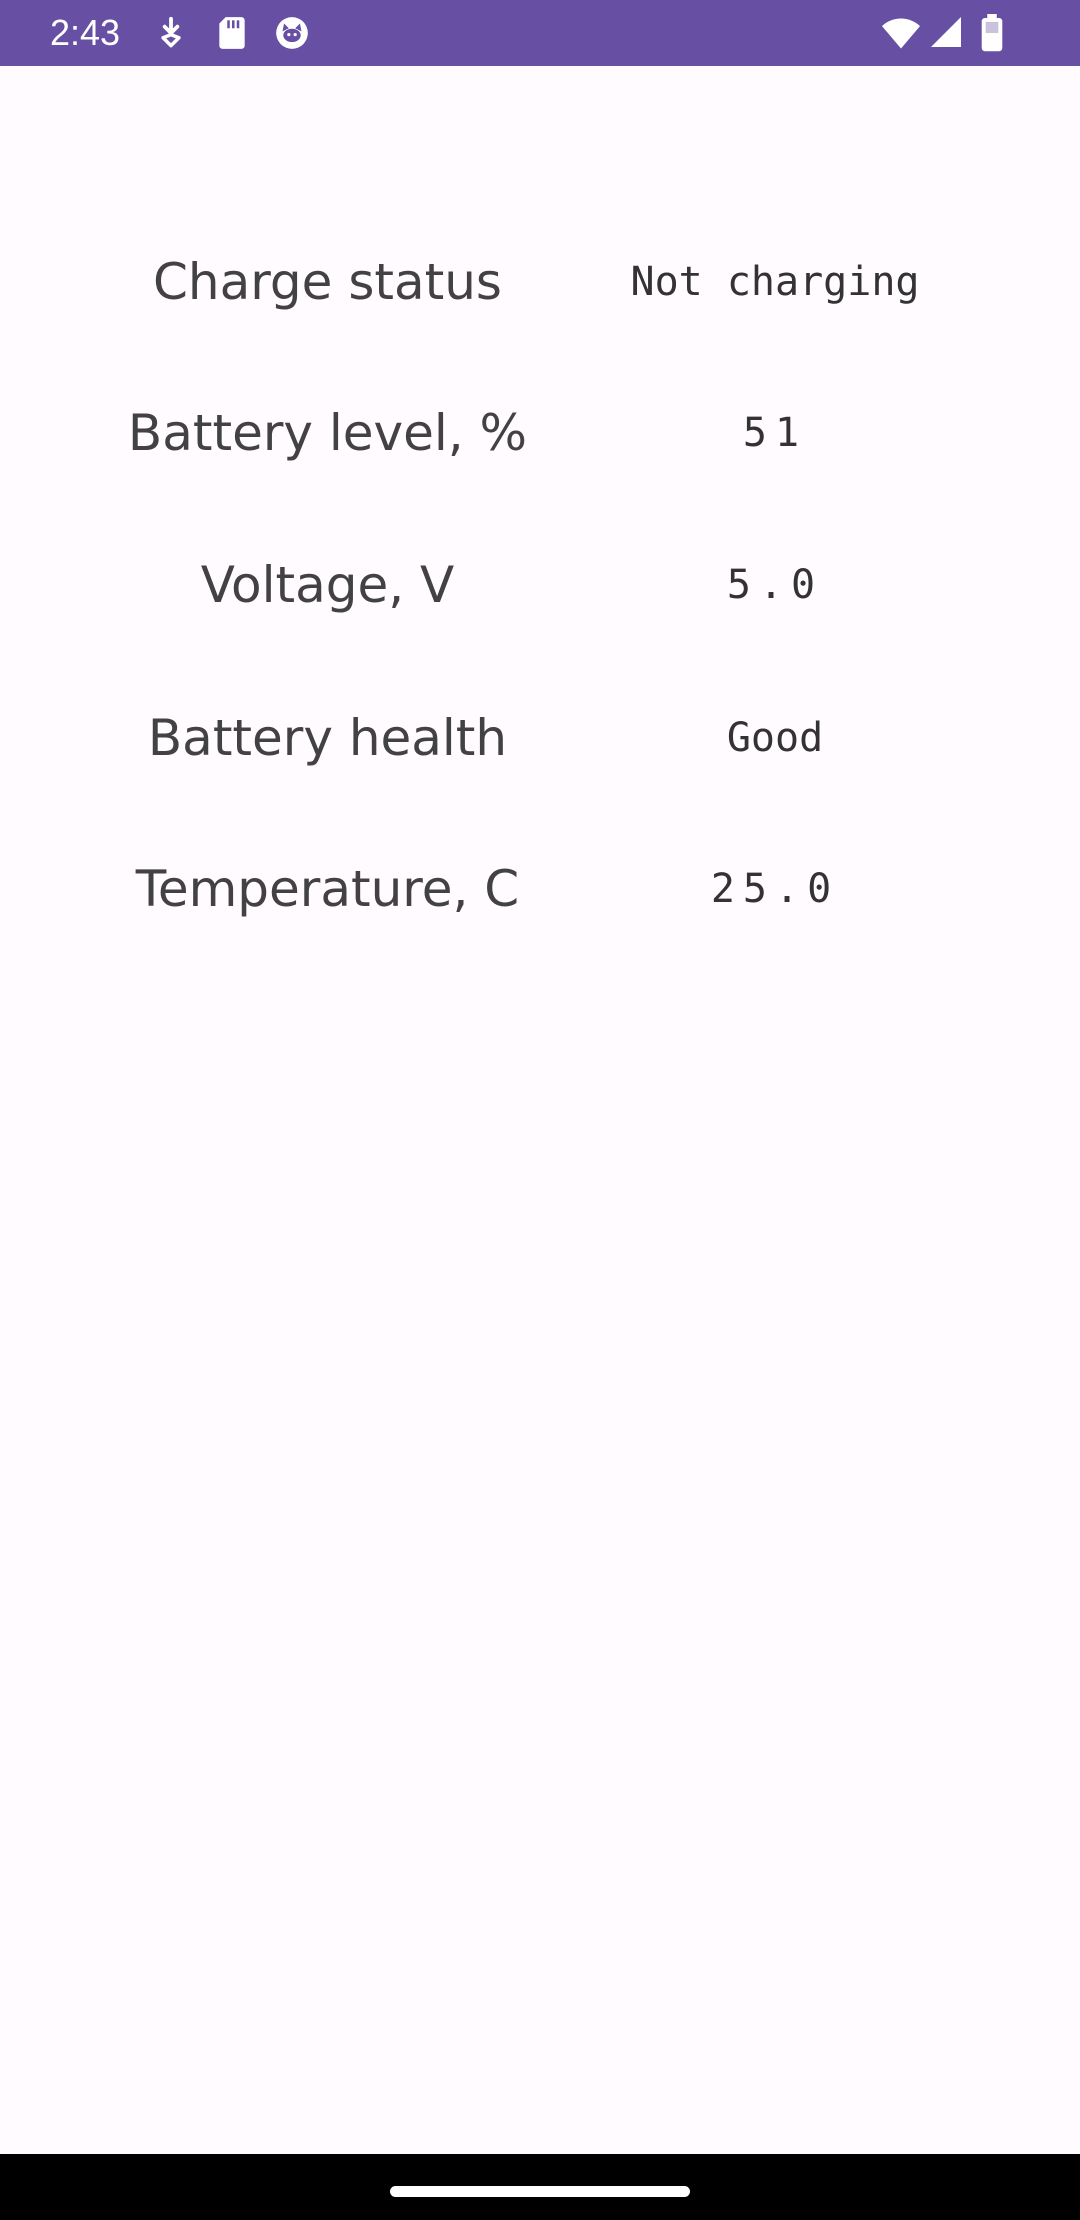 This screenshot has width=1080, height=2220. Describe the element at coordinates (327, 585) in the screenshot. I see `voltage-label: Voltage, V` at that location.